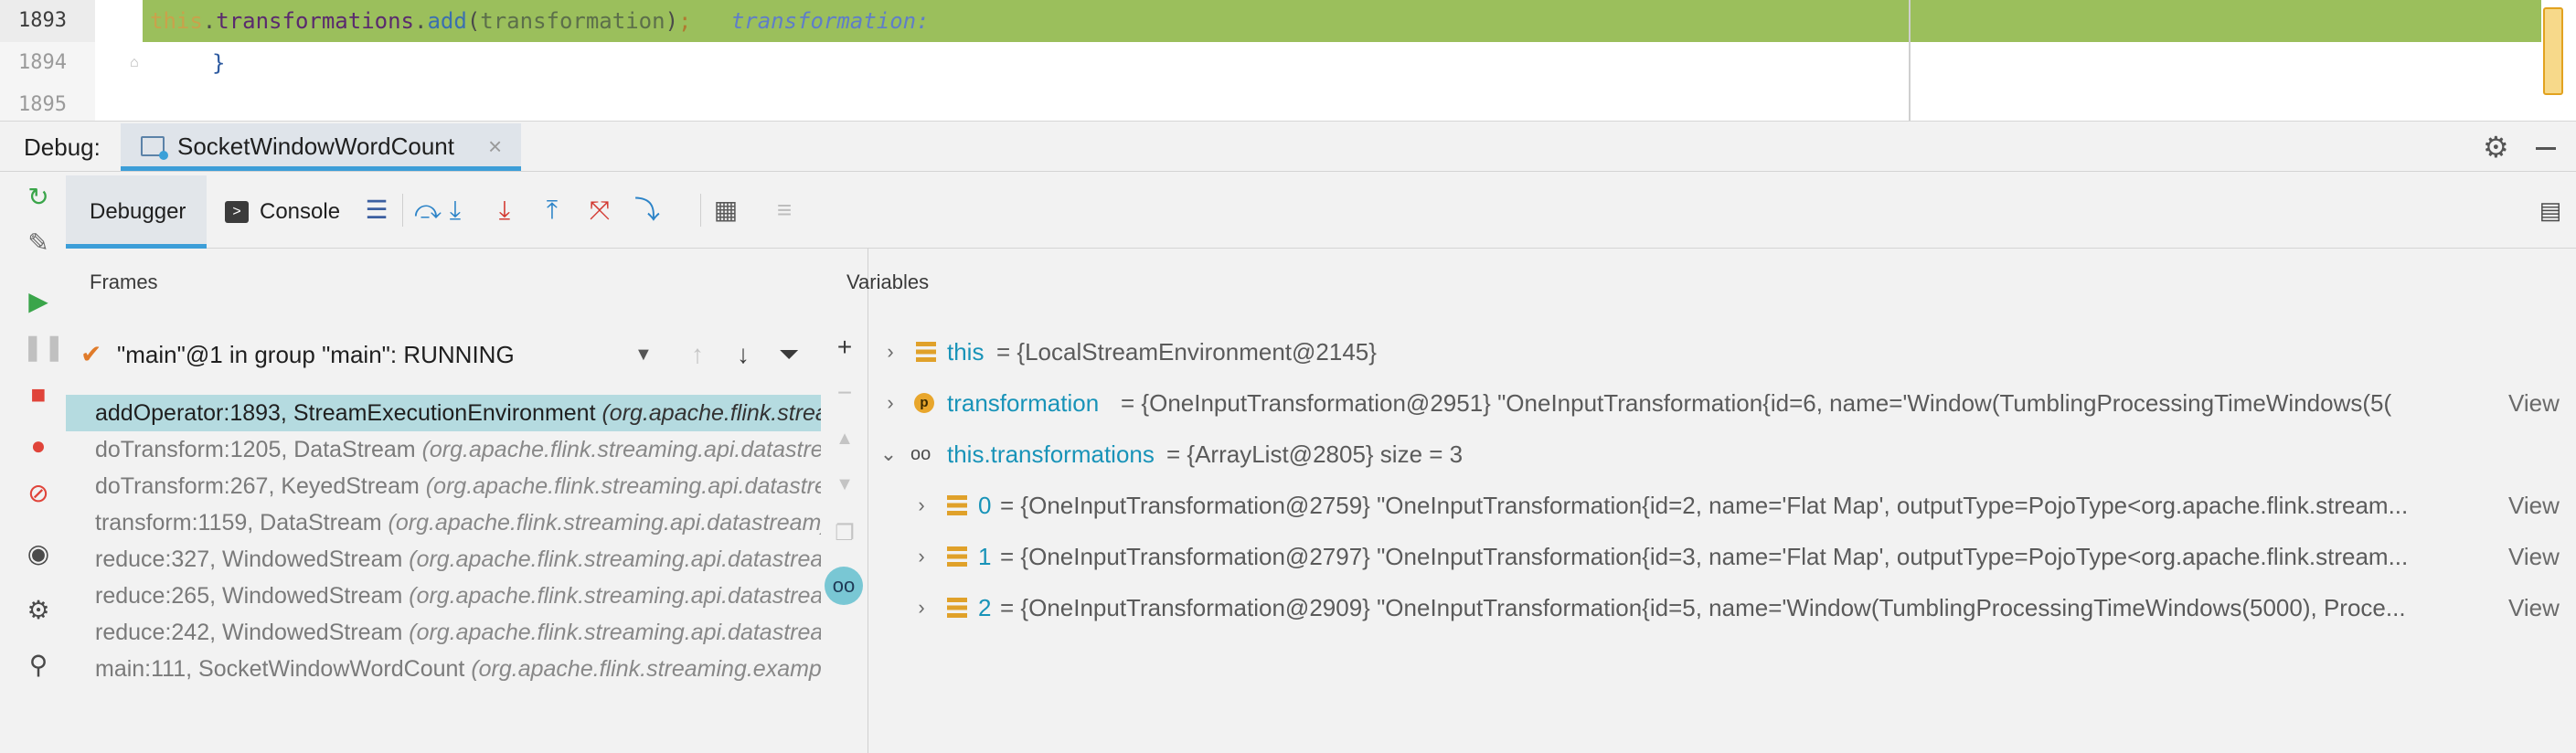 The width and height of the screenshot is (2576, 753). I want to click on gear-icon: ⚙, so click(2496, 147).